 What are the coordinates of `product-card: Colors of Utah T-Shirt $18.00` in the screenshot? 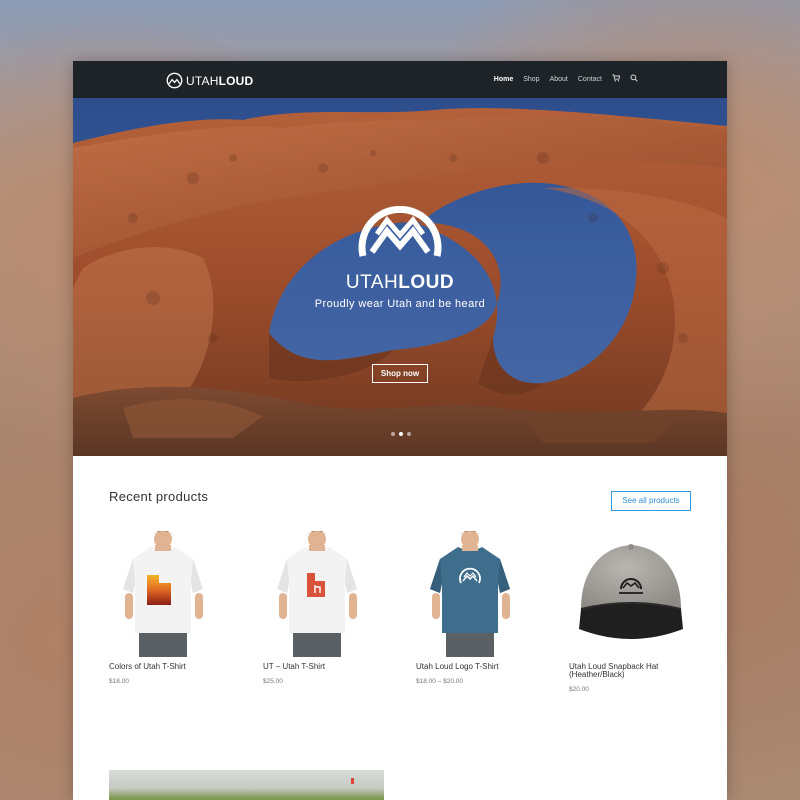 It's located at (171, 607).